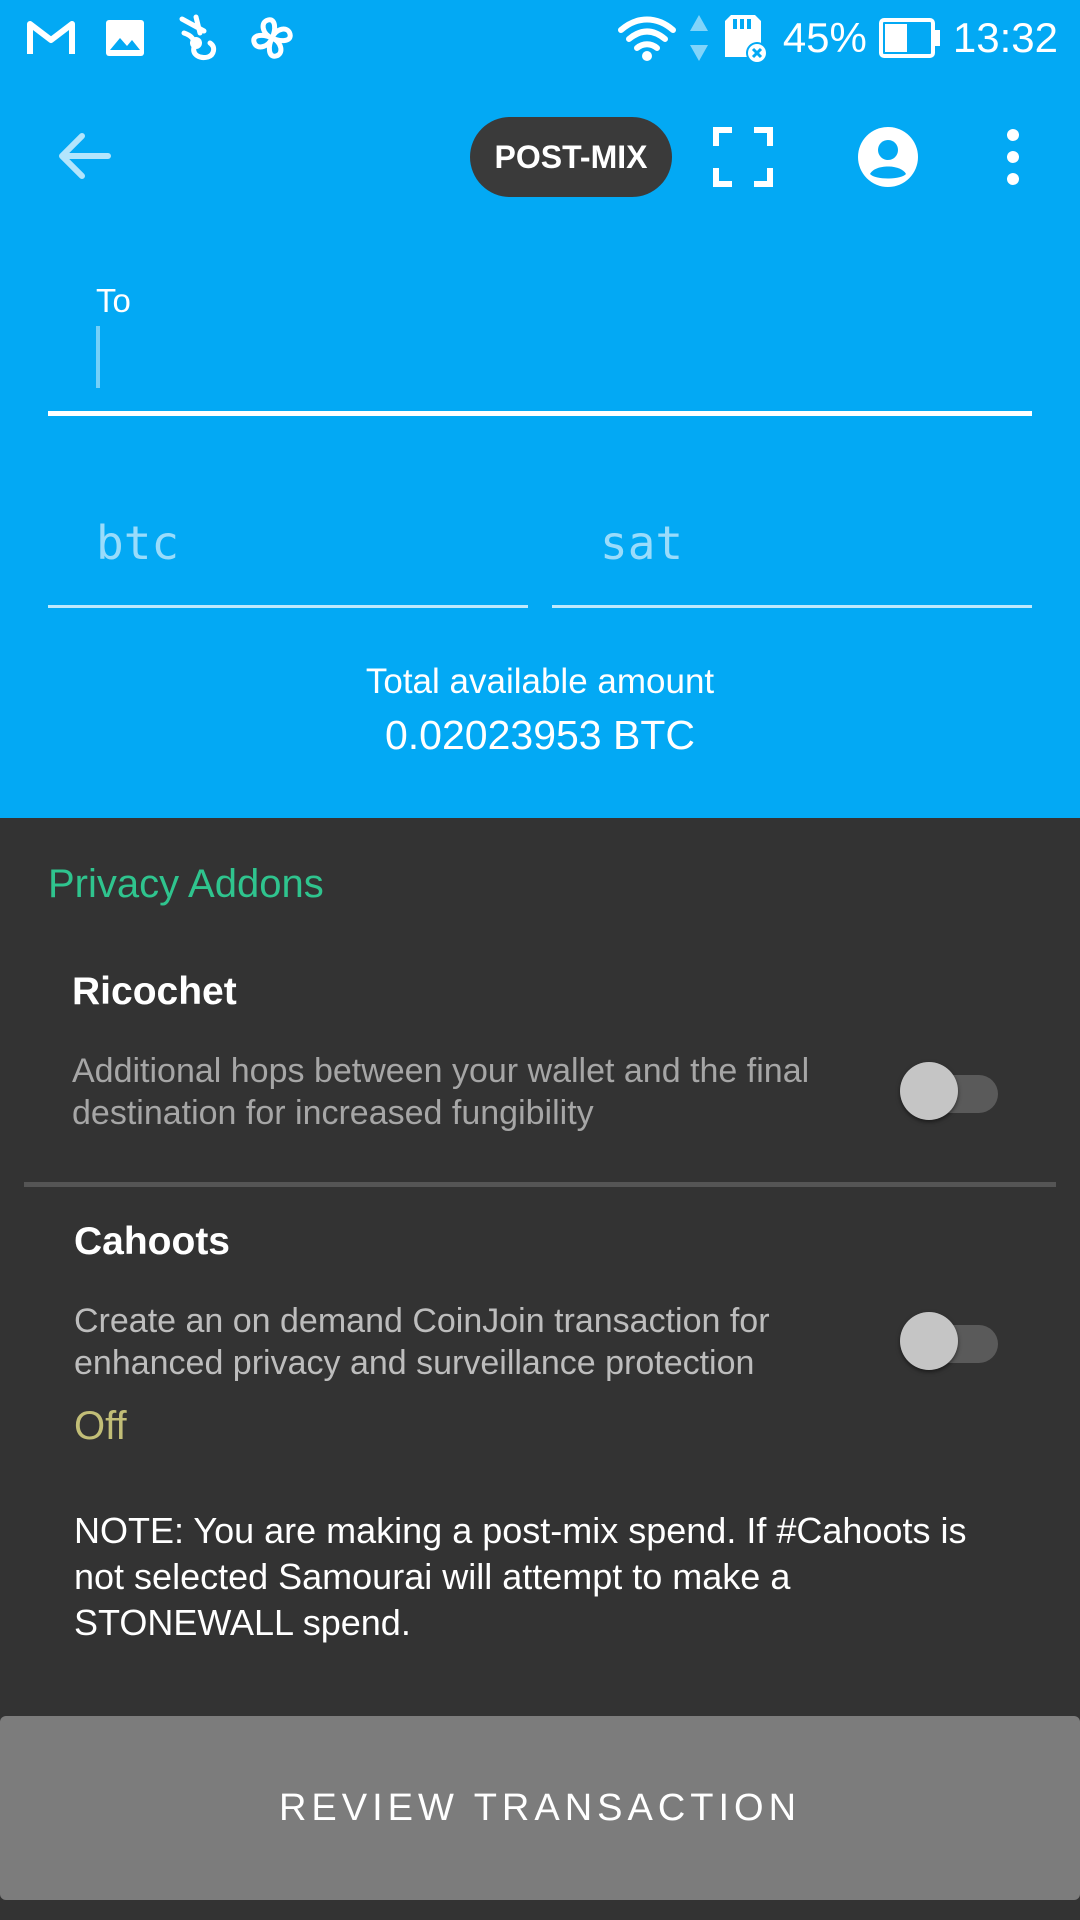  Describe the element at coordinates (161, 38) in the screenshot. I see `notification-icons` at that location.